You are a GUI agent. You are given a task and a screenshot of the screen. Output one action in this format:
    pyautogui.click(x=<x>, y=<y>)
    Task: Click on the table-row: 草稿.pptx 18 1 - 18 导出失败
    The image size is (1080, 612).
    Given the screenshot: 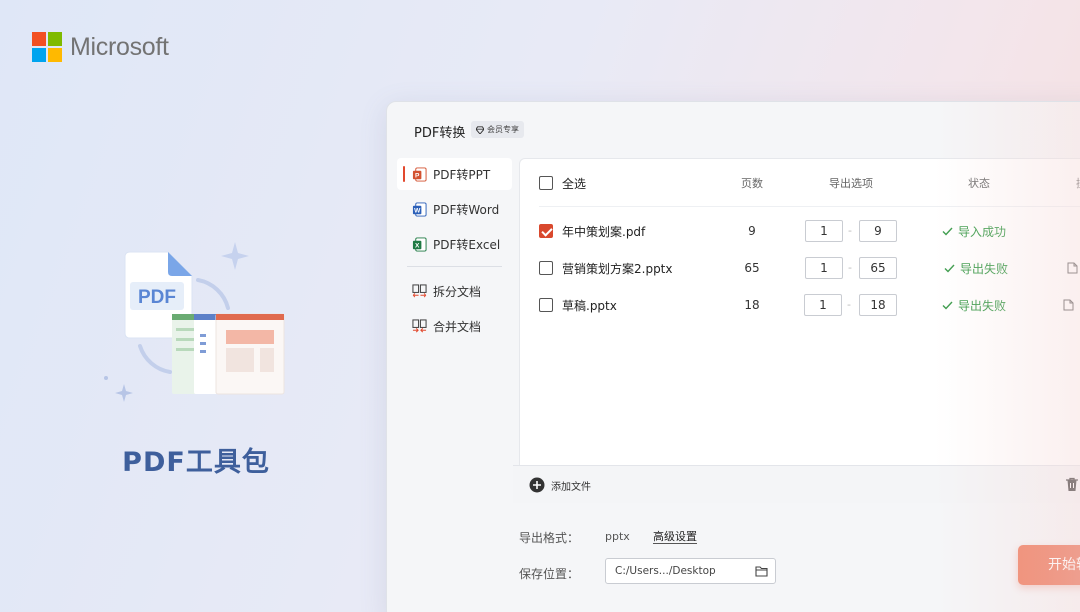 What is the action you would take?
    pyautogui.click(x=800, y=305)
    